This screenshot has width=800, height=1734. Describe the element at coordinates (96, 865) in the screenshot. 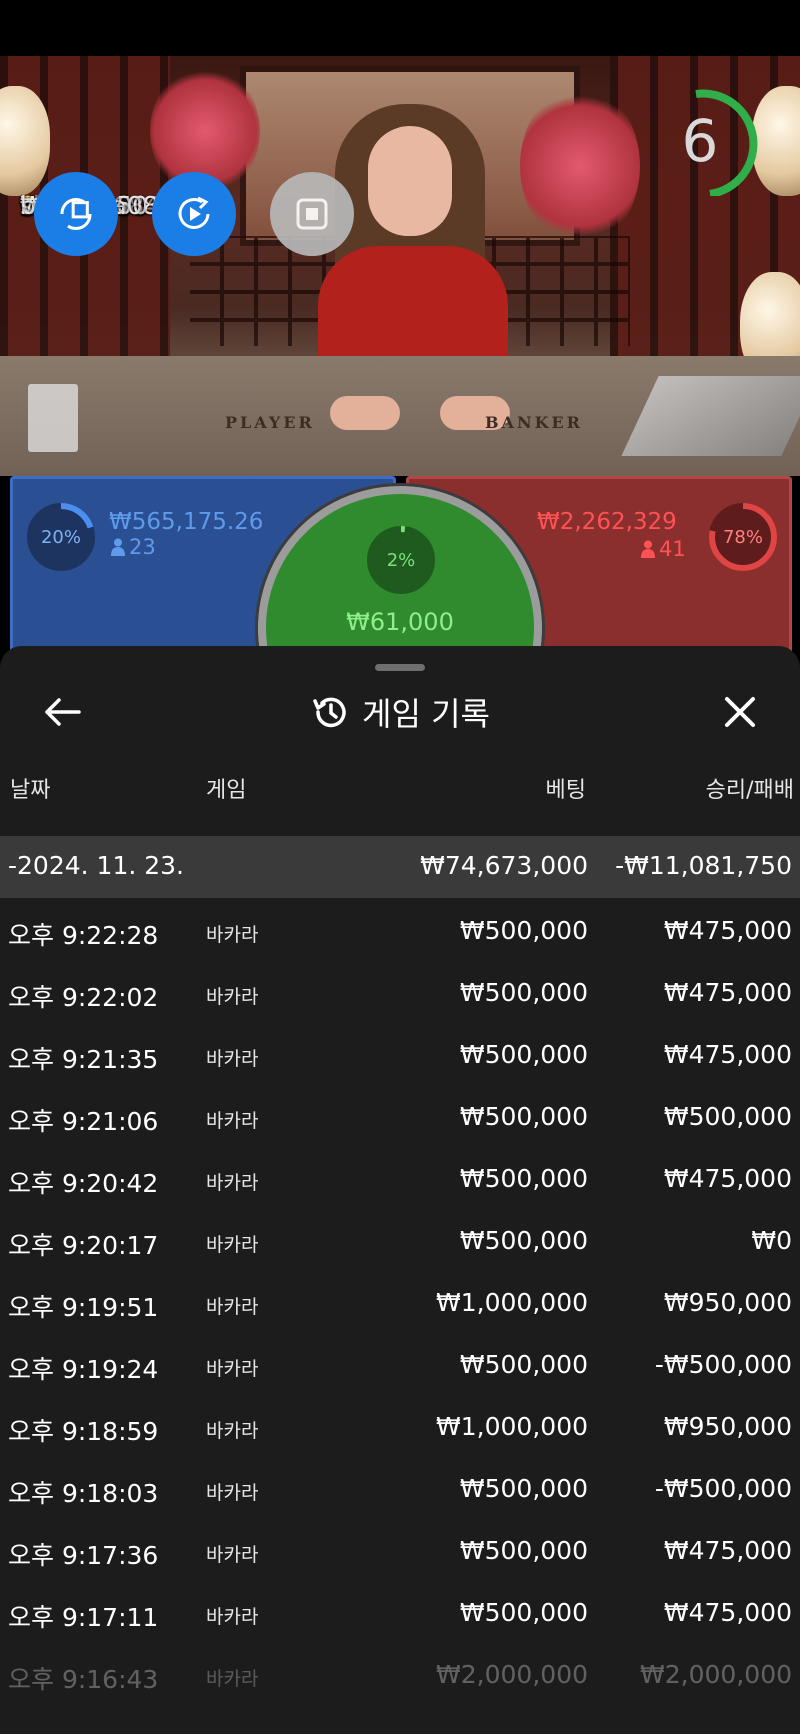

I see `date-group-date: -2024. 11. 23.` at that location.